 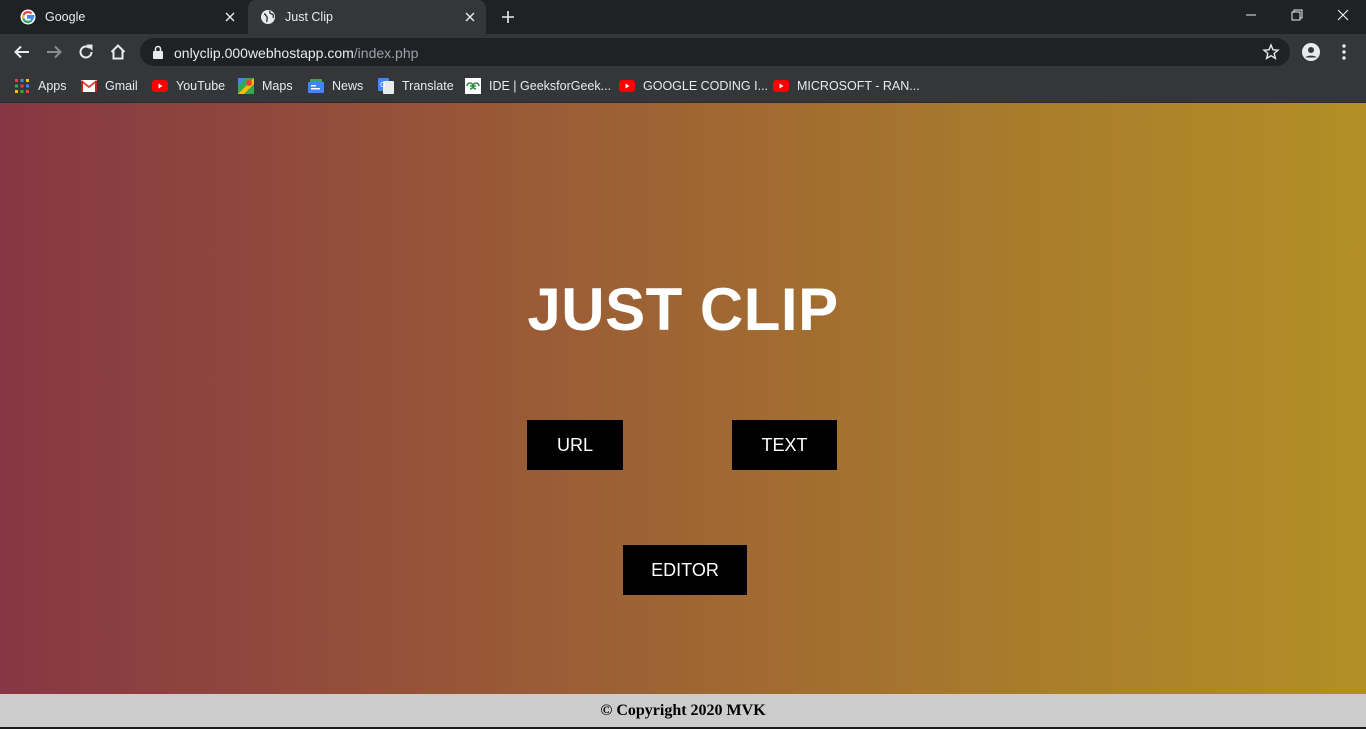 I want to click on tab-strip: Google Just Clip, so click(x=683, y=17).